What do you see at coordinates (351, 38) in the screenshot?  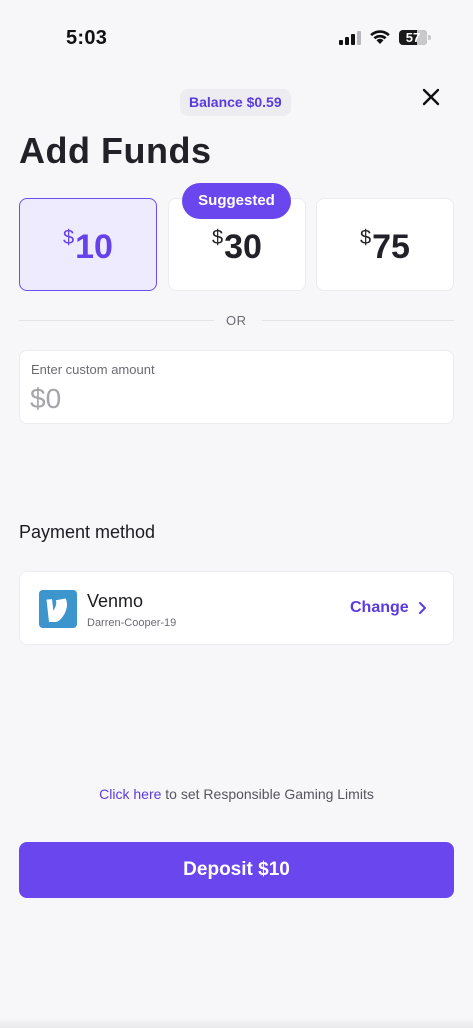 I see `cellular-signal-icon` at bounding box center [351, 38].